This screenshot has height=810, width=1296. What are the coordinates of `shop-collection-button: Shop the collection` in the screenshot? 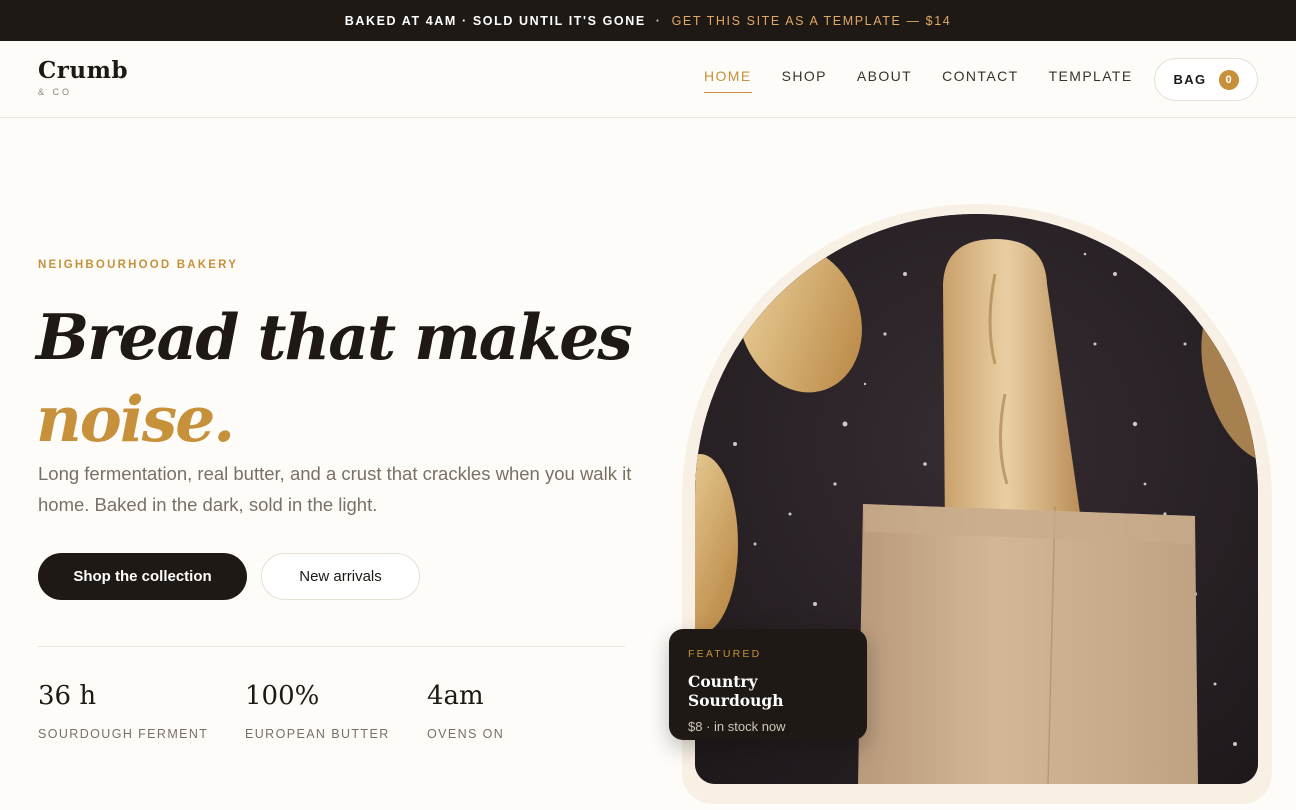 It's located at (142, 576).